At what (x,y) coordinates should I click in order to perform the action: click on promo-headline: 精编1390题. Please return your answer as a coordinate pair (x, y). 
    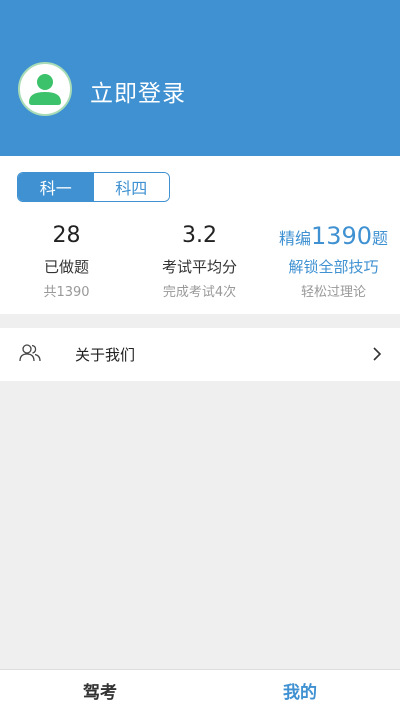
    Looking at the image, I should click on (333, 236).